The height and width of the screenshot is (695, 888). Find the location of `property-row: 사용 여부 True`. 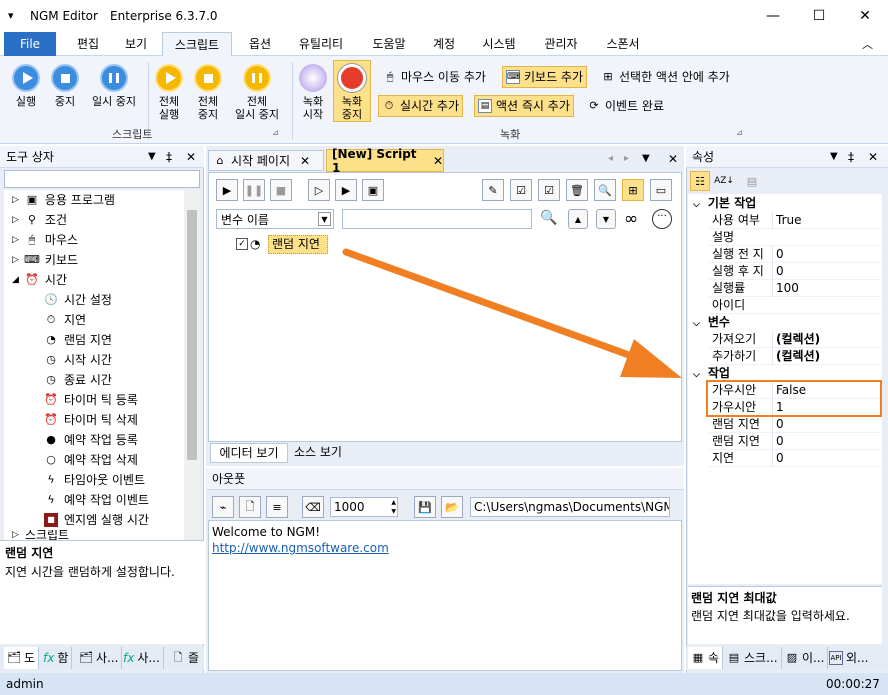

property-row: 사용 여부 True is located at coordinates (795, 220).